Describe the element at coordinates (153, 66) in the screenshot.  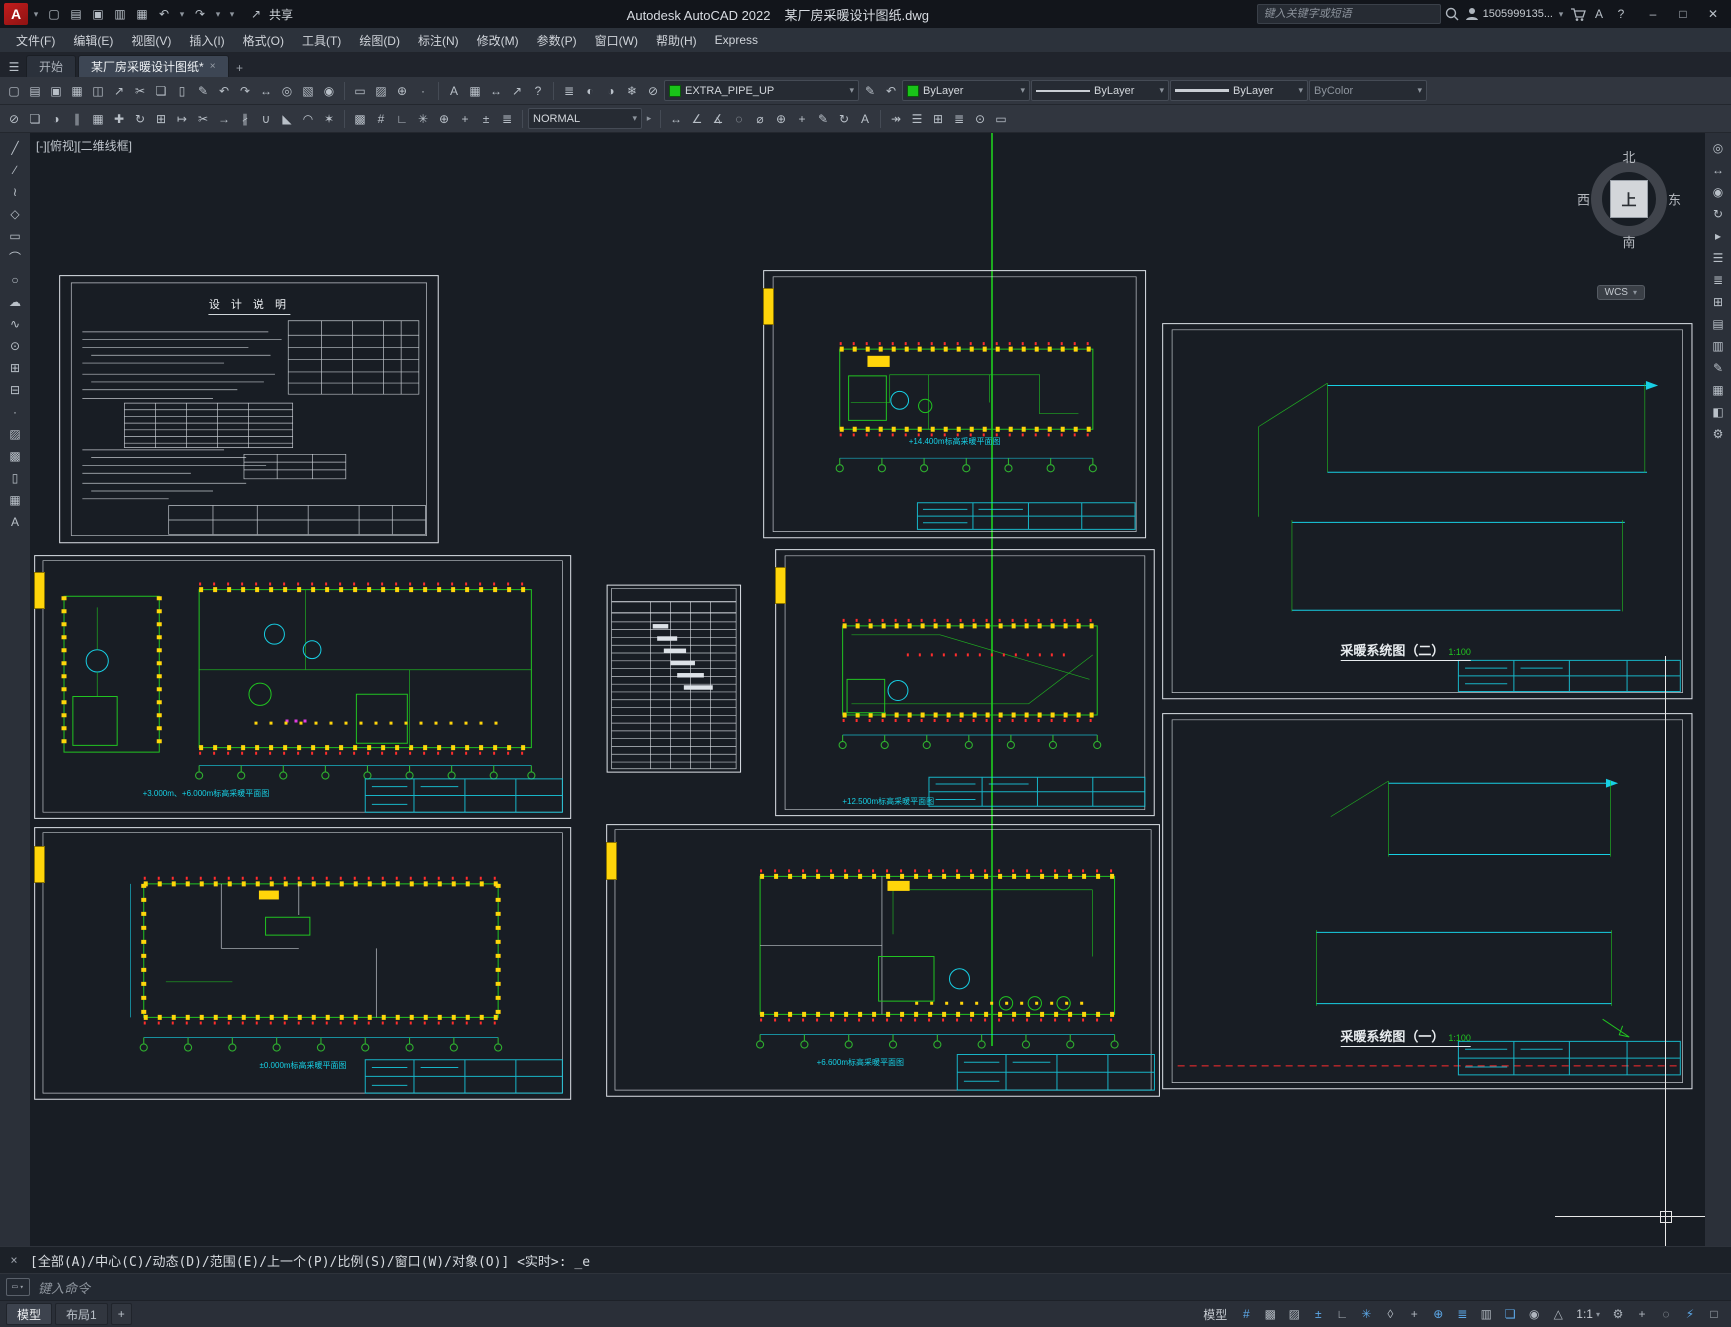
I see `tab-document: 某厂房采暖设计图纸* ×` at that location.